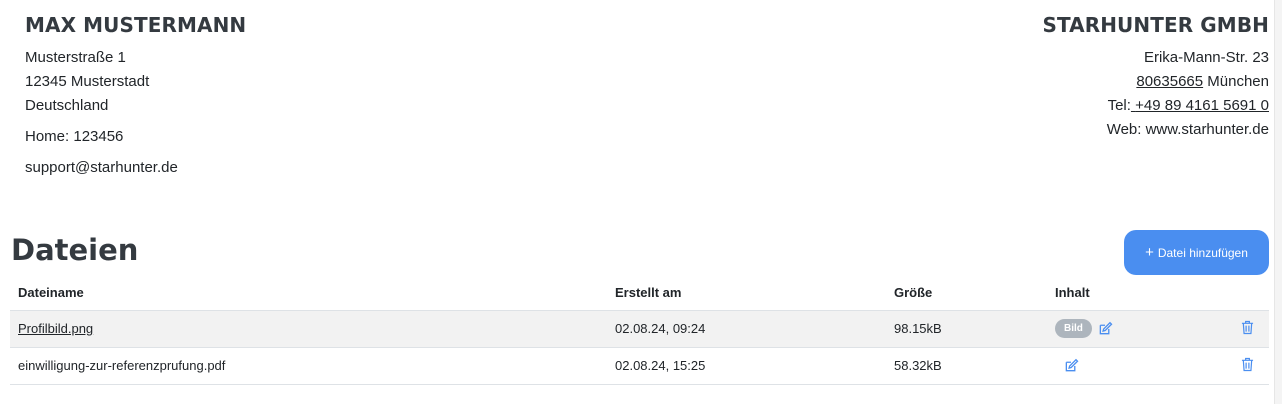  I want to click on plus-icon: +, so click(1149, 252).